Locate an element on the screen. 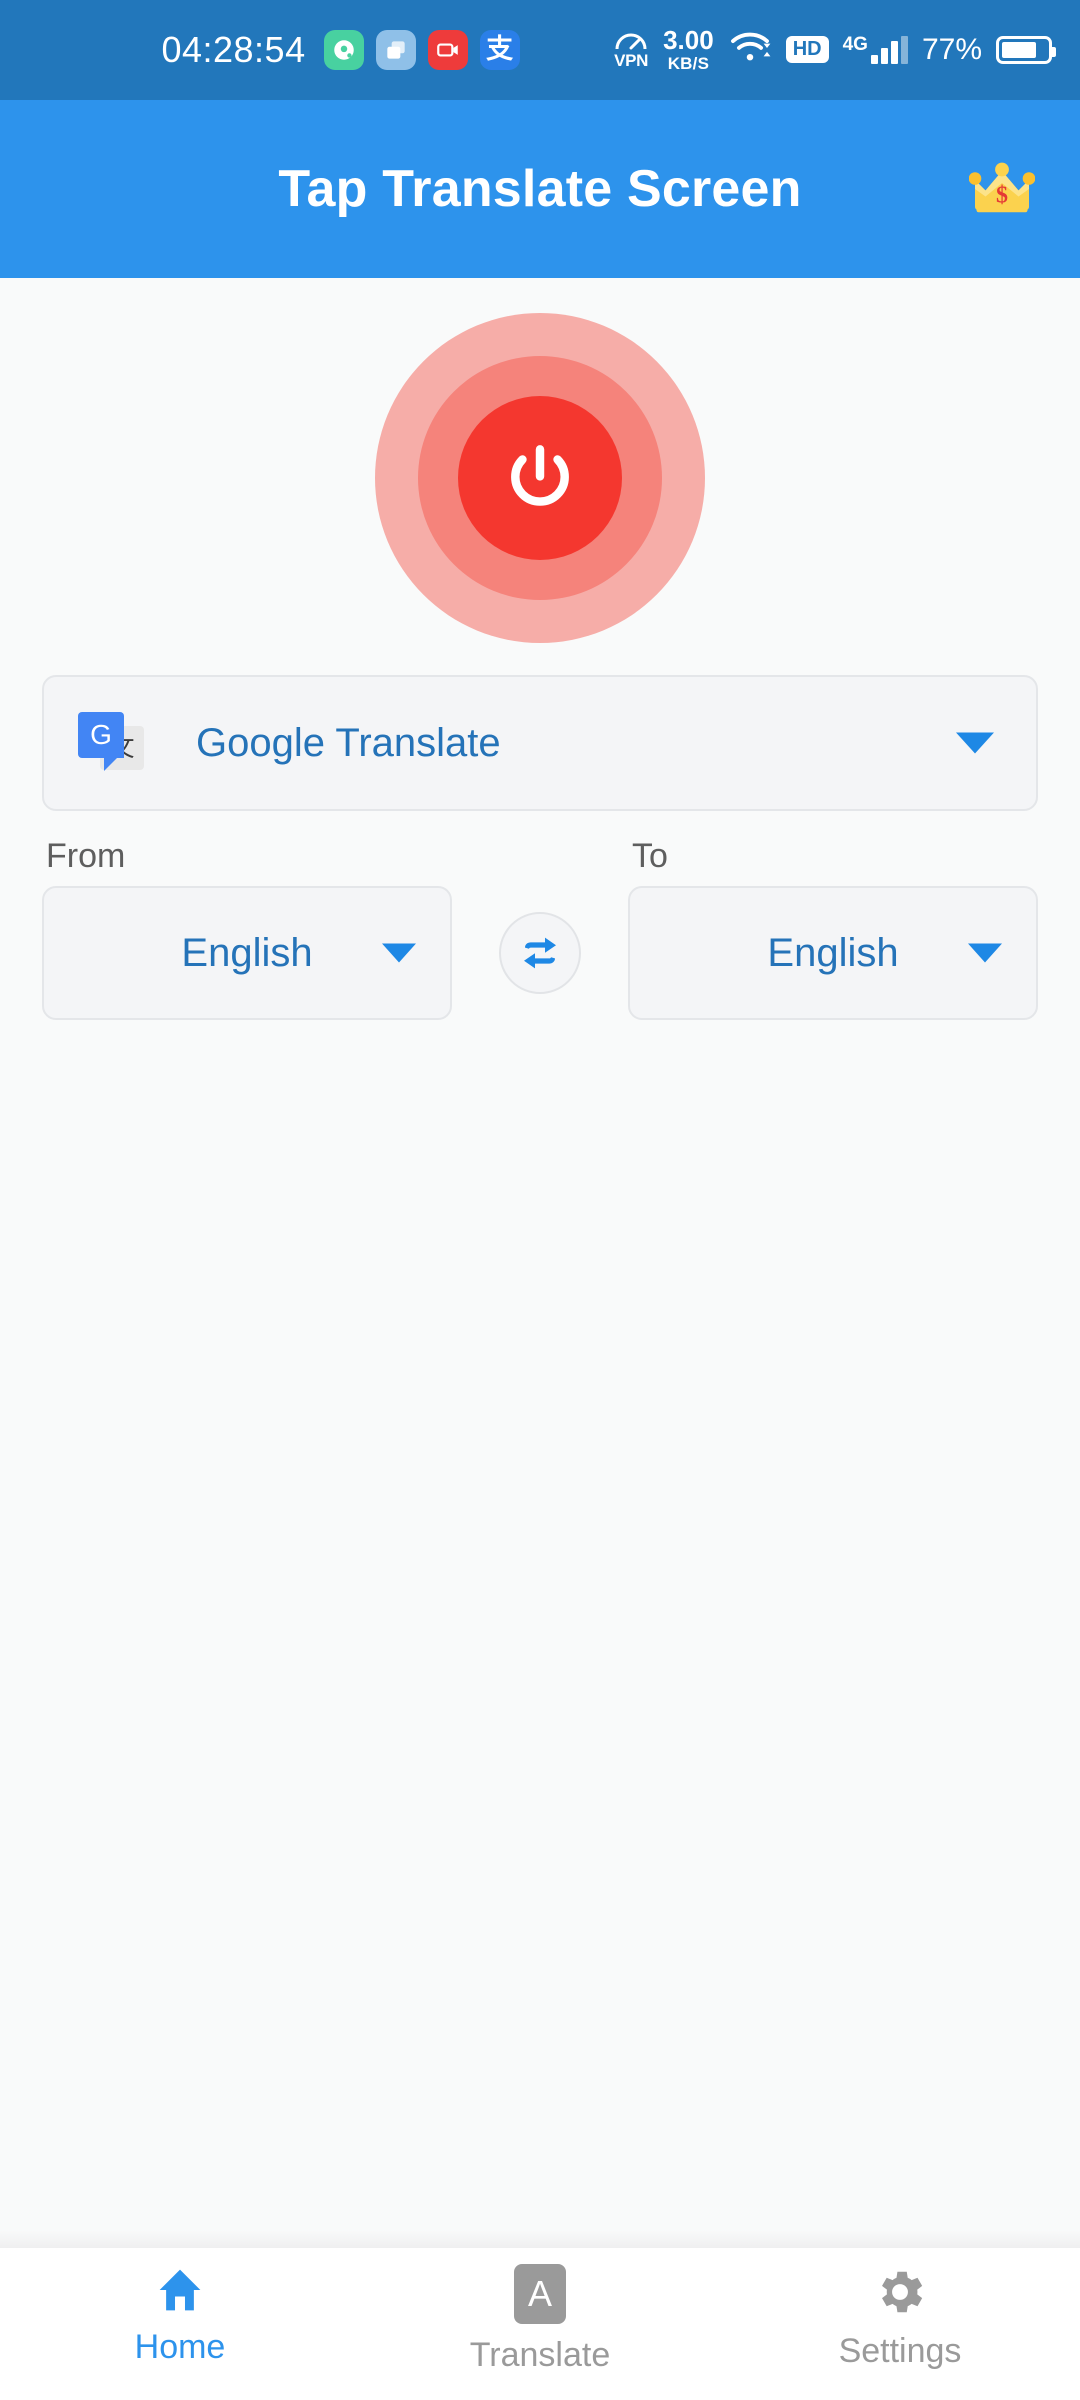  network-speed-unit: KB/S is located at coordinates (688, 63).